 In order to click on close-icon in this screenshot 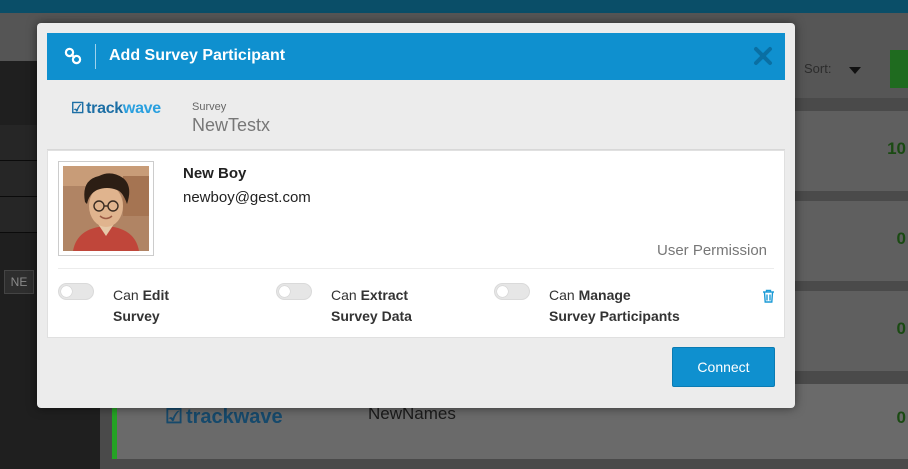, I will do `click(763, 56)`.